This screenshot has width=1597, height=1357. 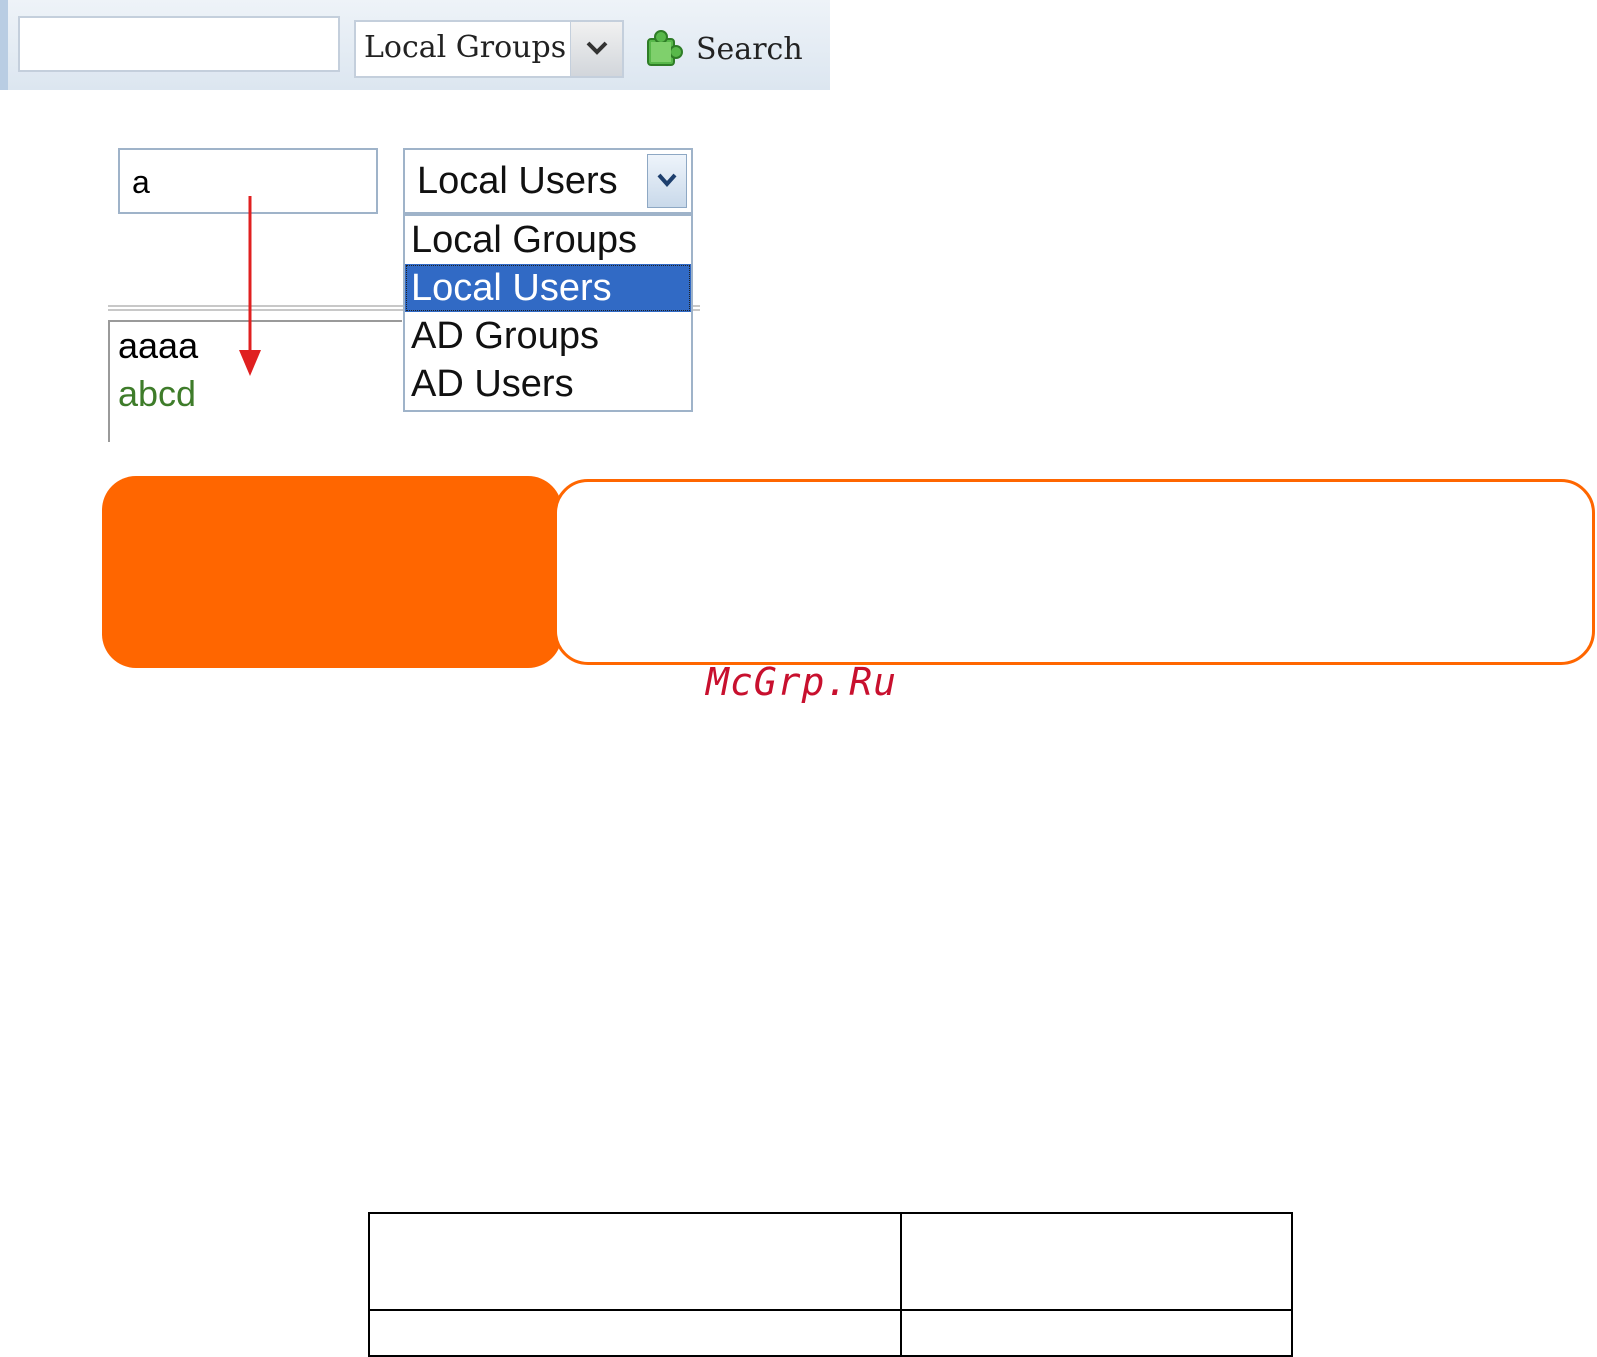 I want to click on account-type-select-value: Local Users, so click(x=517, y=181).